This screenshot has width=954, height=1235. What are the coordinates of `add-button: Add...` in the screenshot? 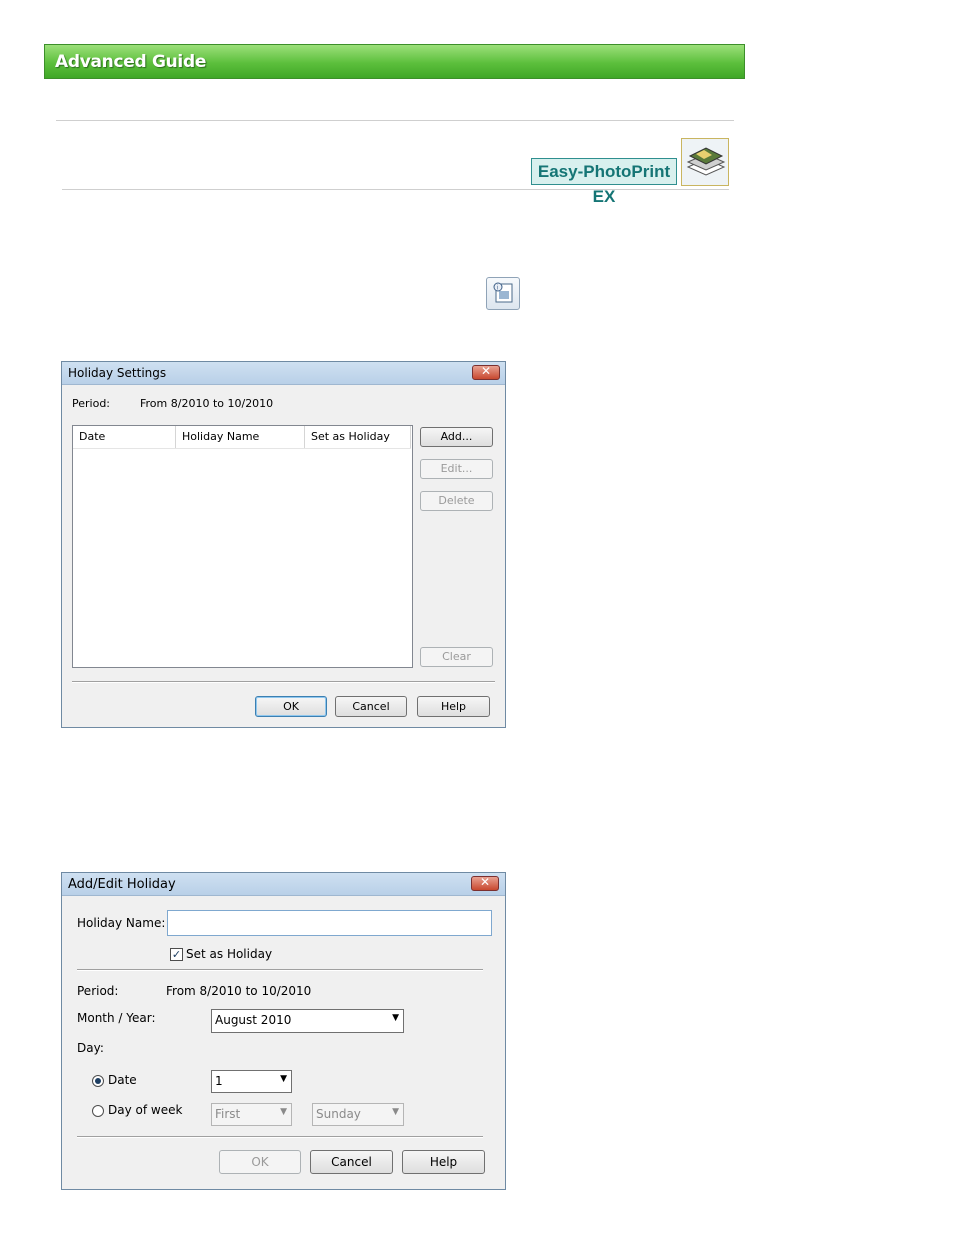 It's located at (456, 437).